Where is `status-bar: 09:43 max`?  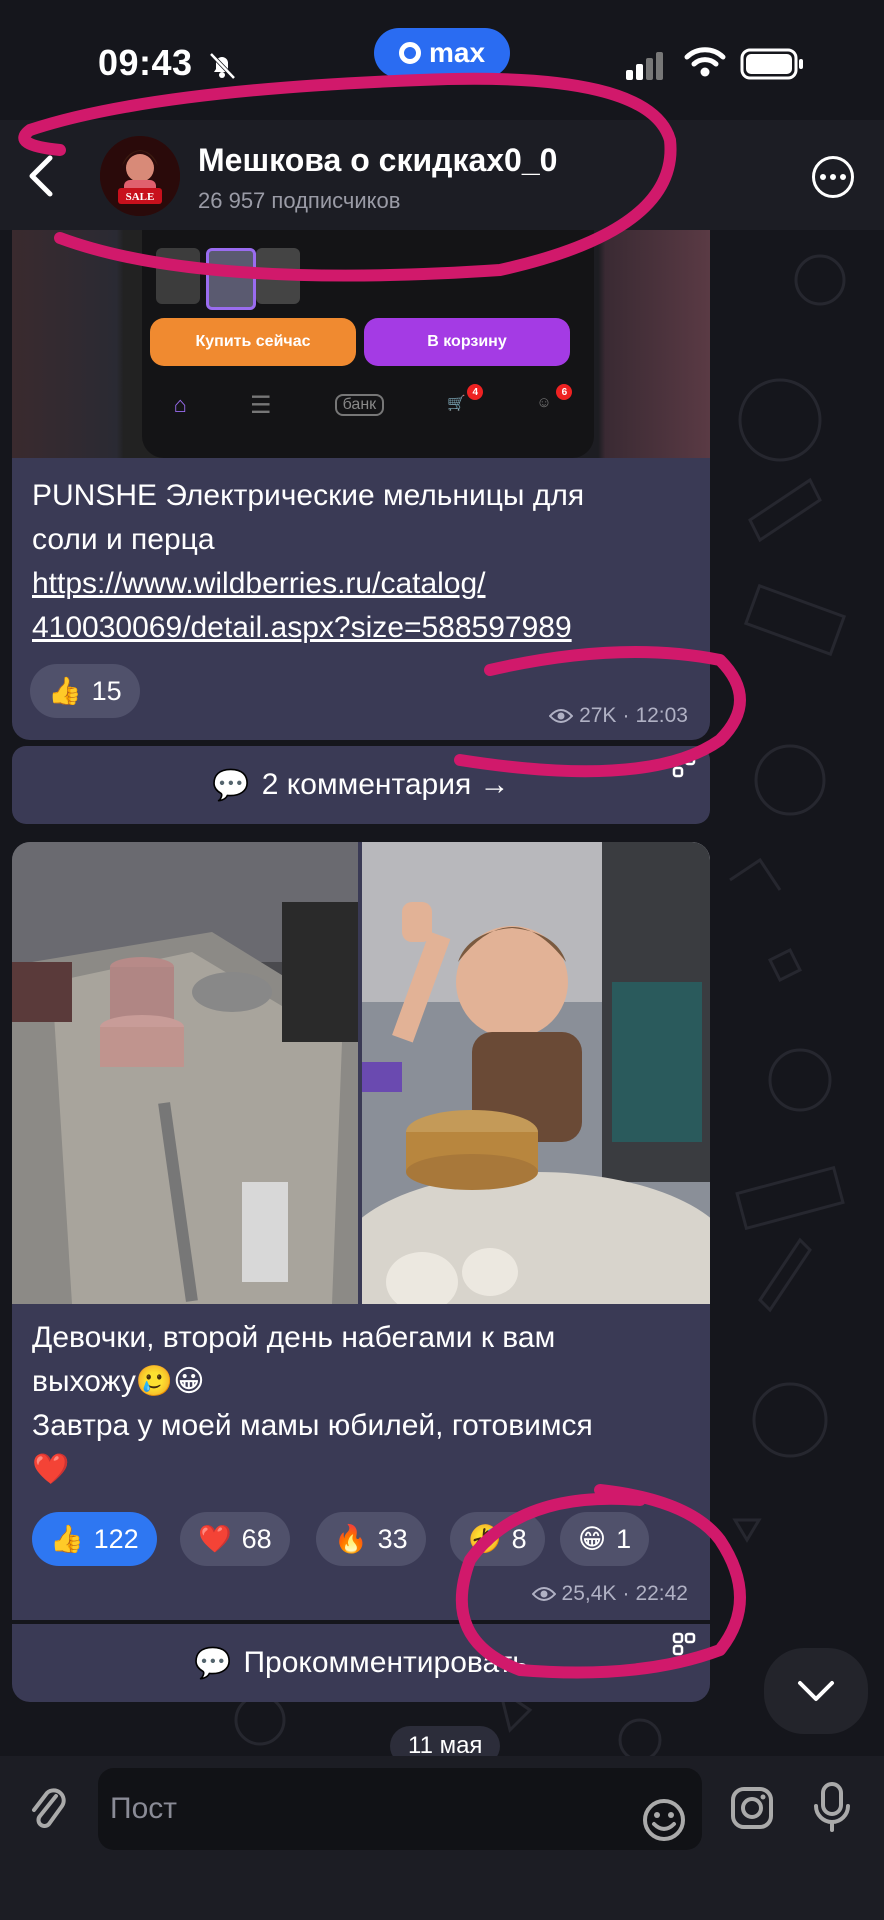
status-bar: 09:43 max is located at coordinates (442, 60).